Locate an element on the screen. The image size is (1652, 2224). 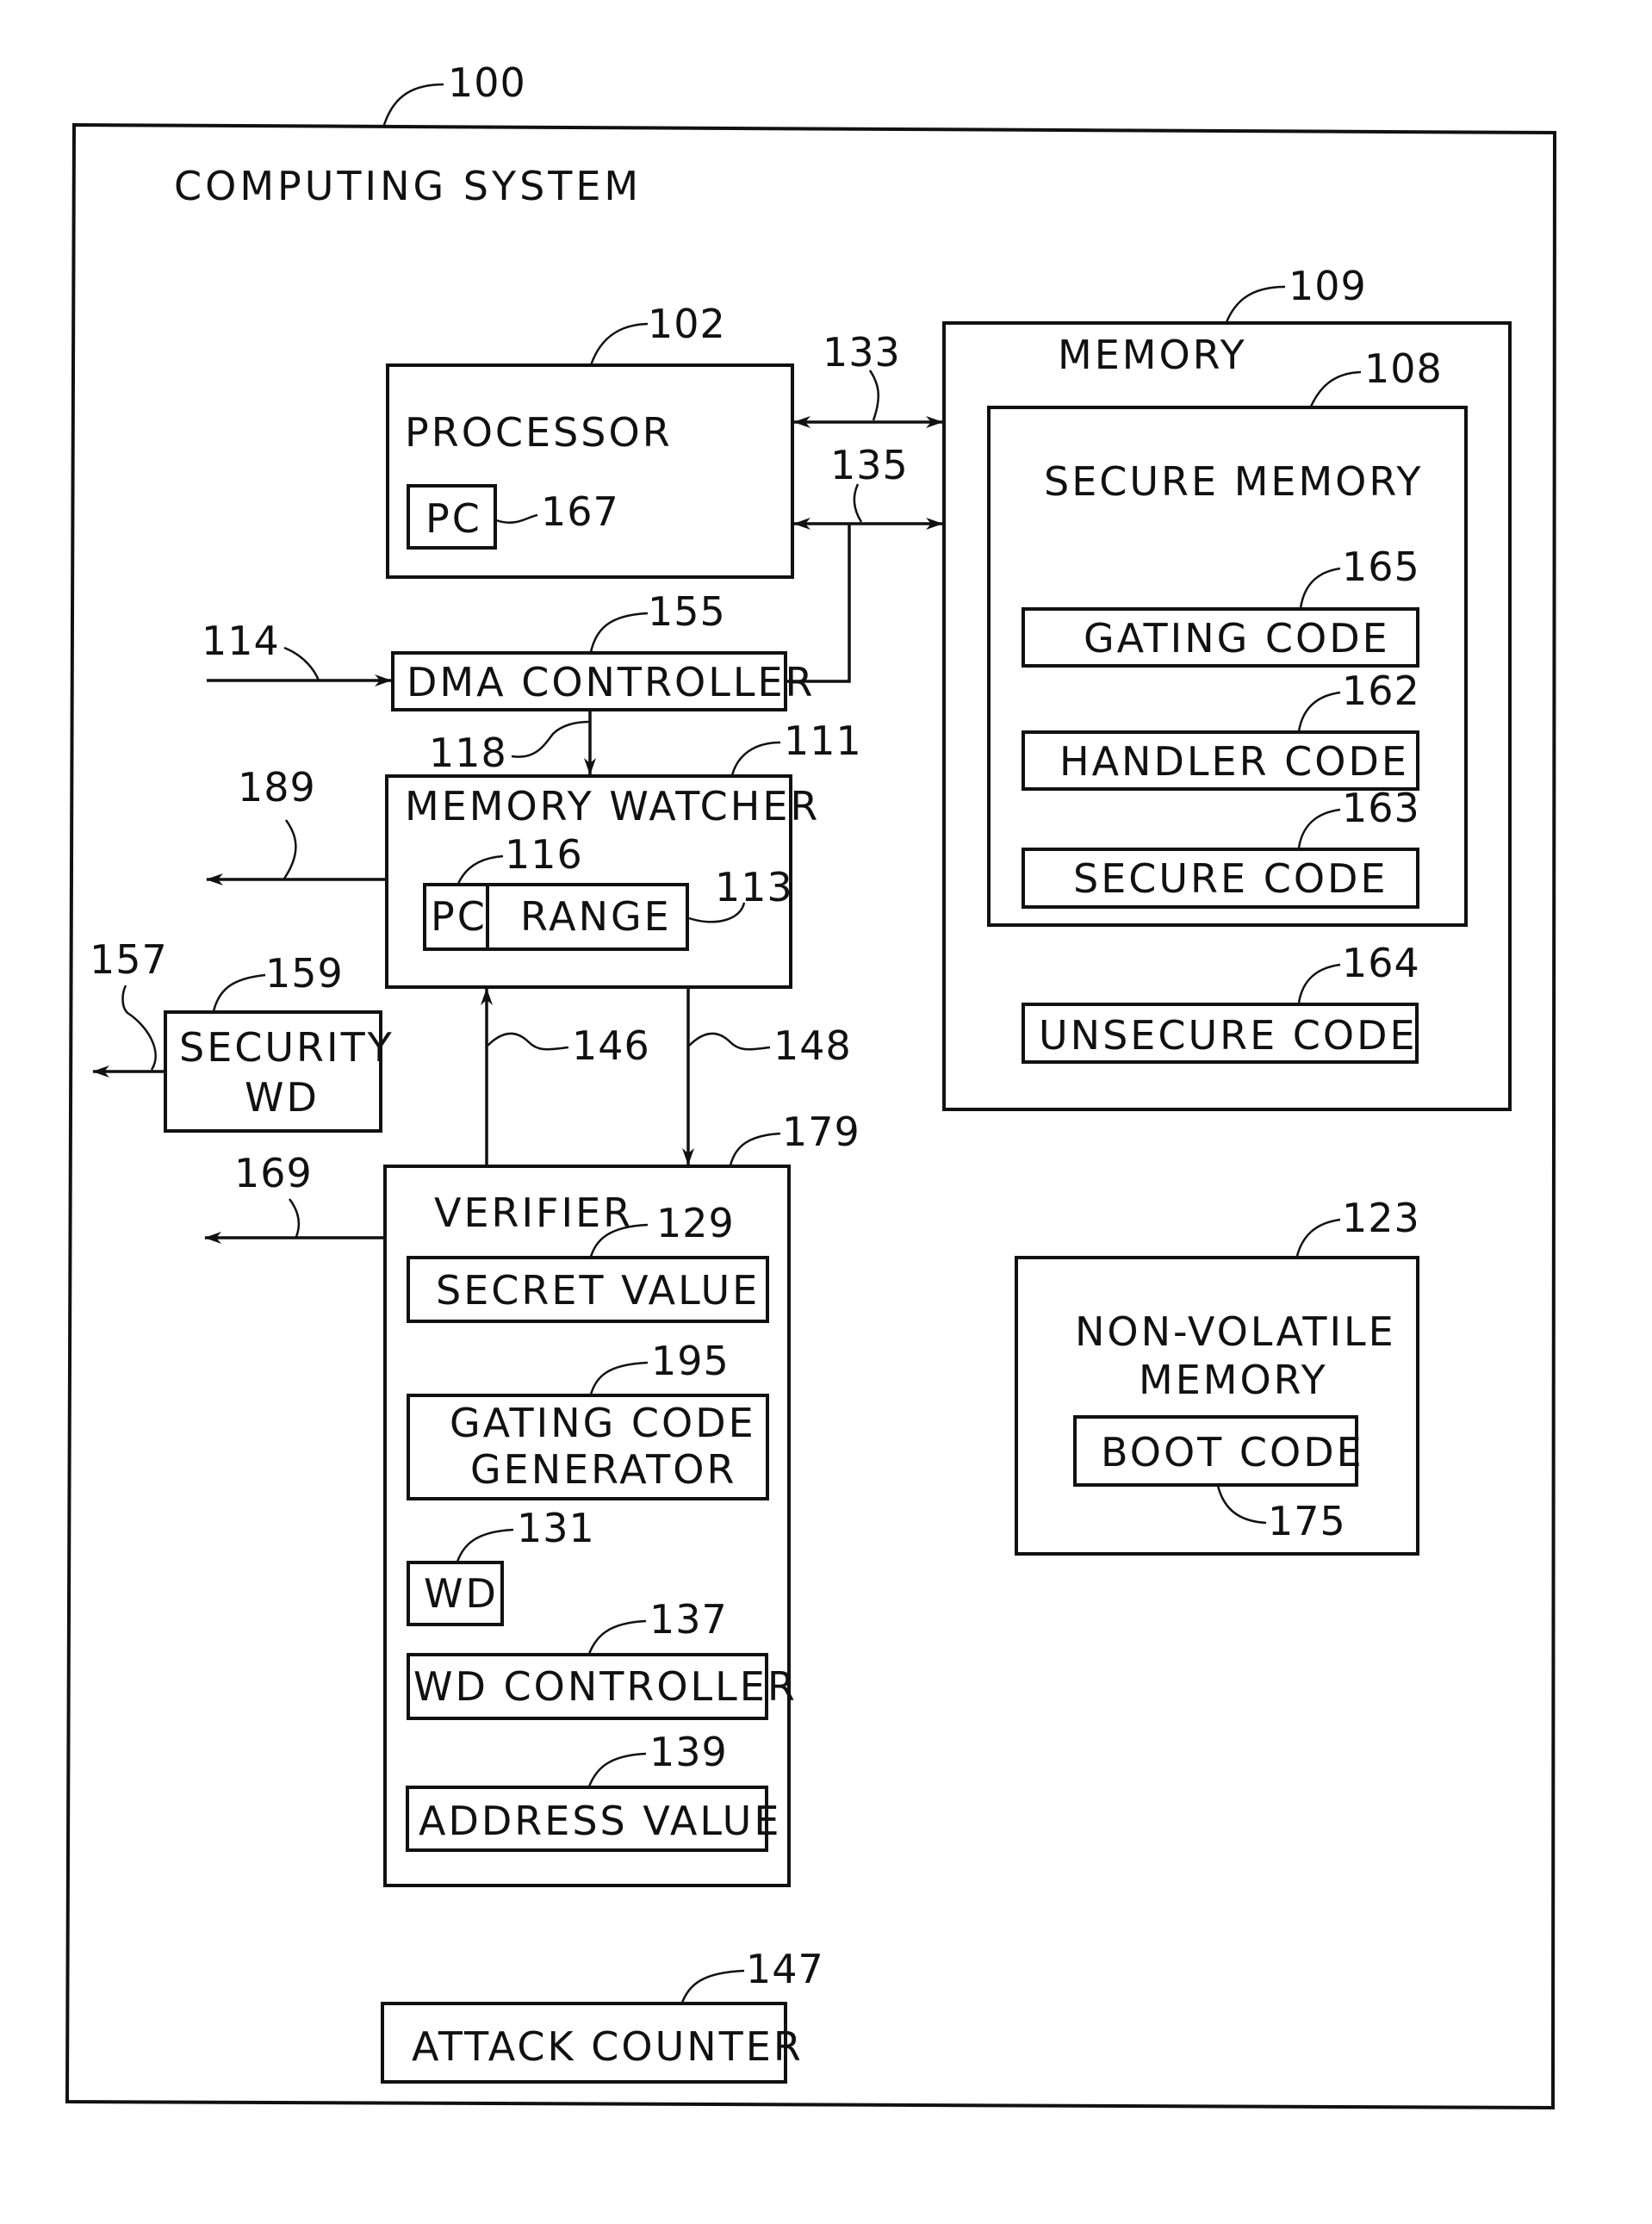
watcher-pc-label: PC is located at coordinates (459, 916).